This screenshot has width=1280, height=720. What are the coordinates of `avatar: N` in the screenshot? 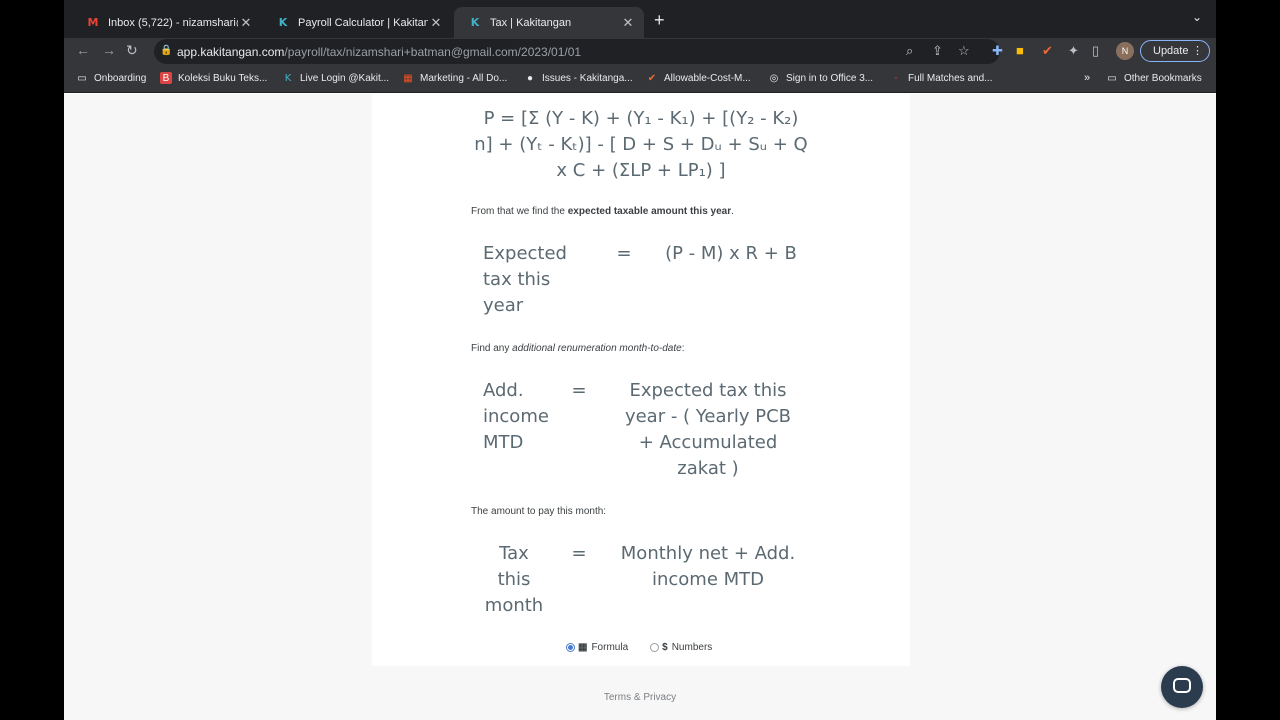 It's located at (1125, 51).